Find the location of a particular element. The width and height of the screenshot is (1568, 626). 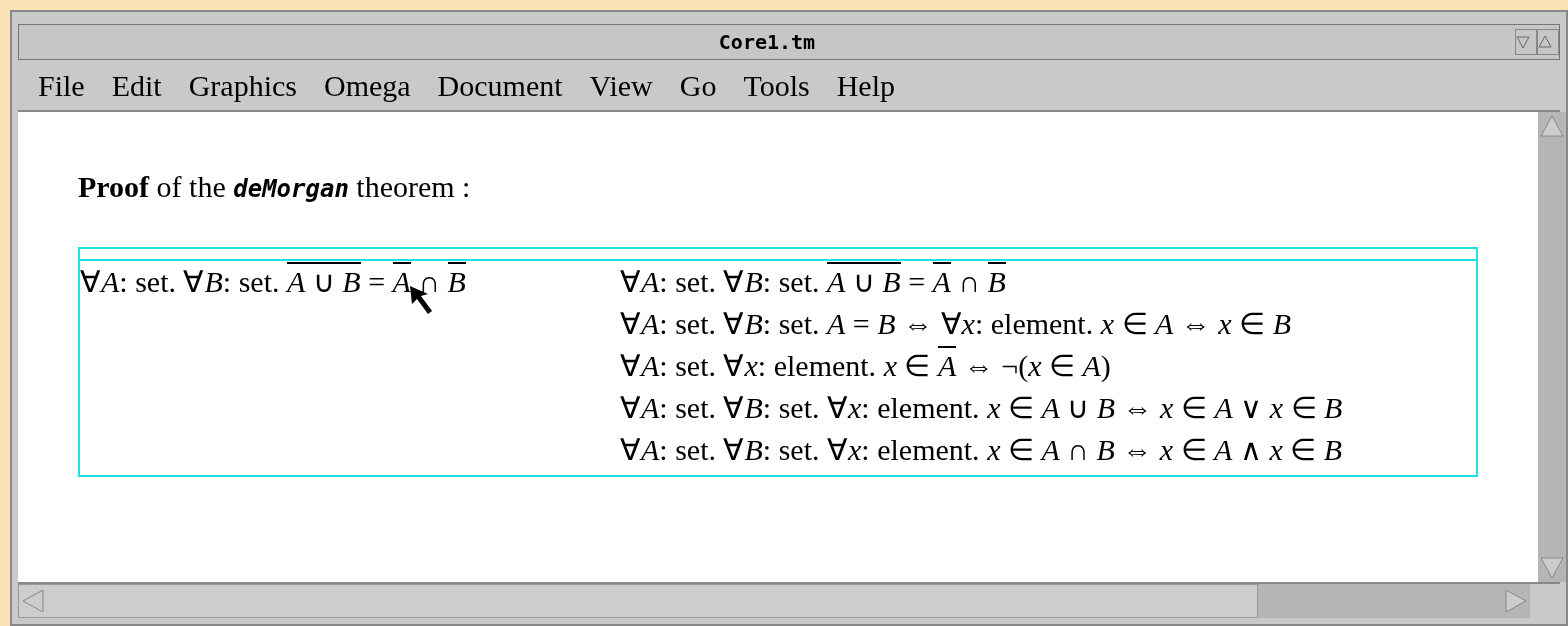

down-triangle-icon is located at coordinates (1523, 42).